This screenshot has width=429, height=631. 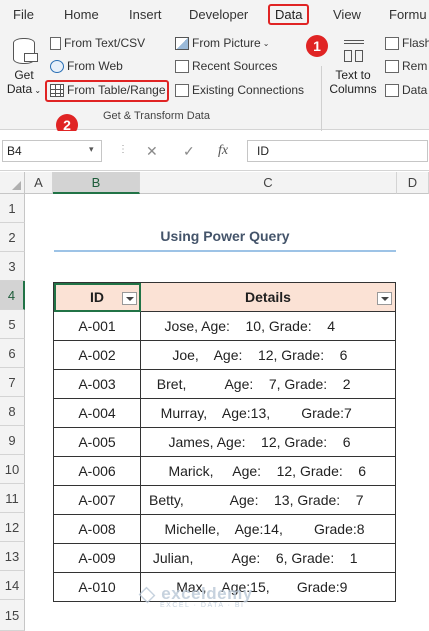 I want to click on from-picture-label: From Picture, so click(x=226, y=43).